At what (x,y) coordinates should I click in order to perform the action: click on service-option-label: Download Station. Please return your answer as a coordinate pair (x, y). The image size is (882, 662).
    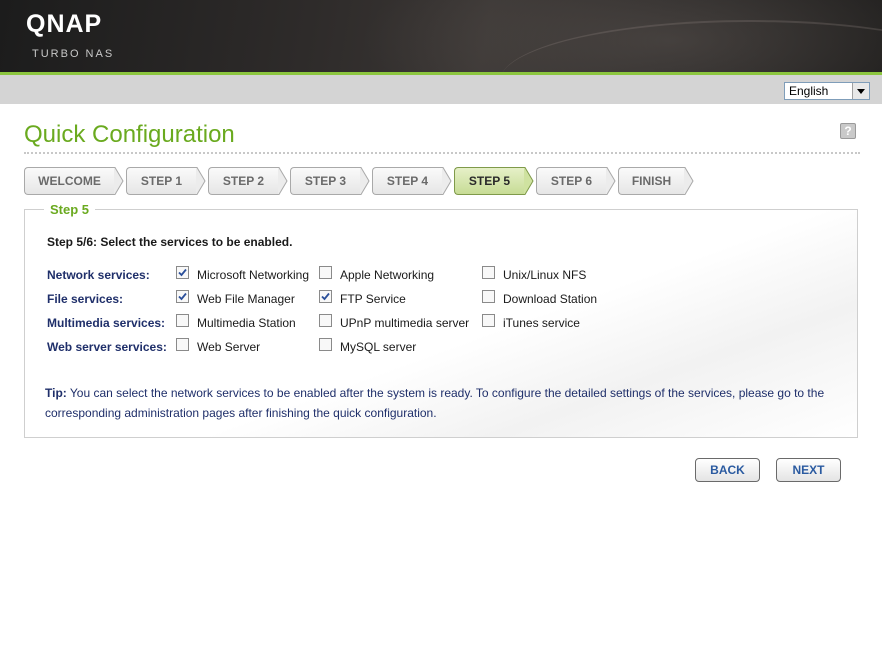
    Looking at the image, I should click on (550, 299).